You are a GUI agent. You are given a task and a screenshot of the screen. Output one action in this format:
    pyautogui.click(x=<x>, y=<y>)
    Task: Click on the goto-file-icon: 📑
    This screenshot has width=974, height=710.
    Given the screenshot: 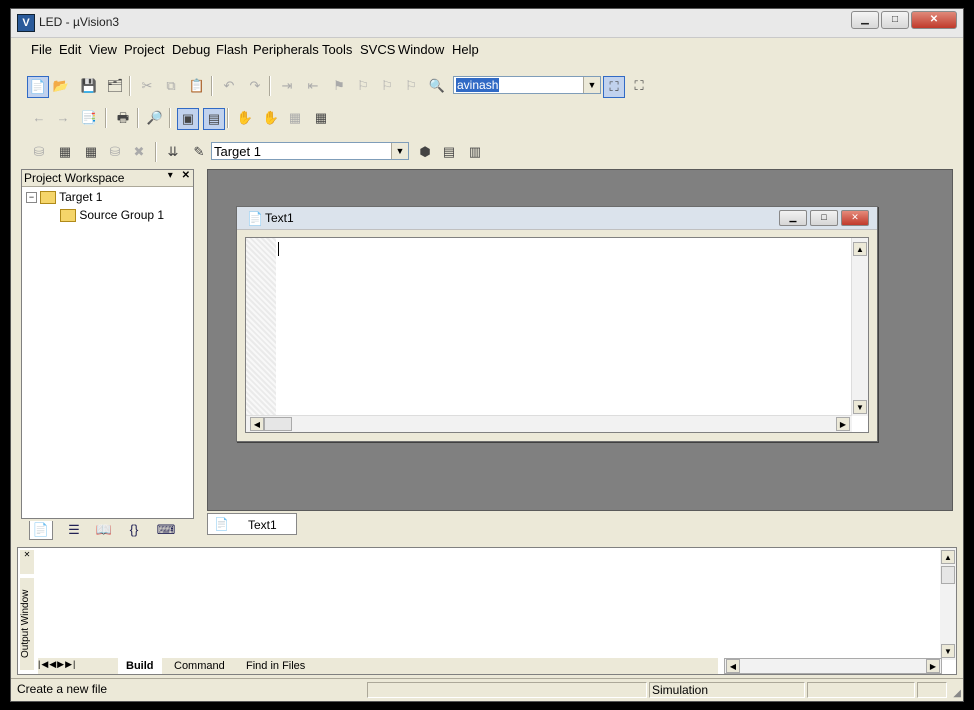 What is the action you would take?
    pyautogui.click(x=89, y=118)
    